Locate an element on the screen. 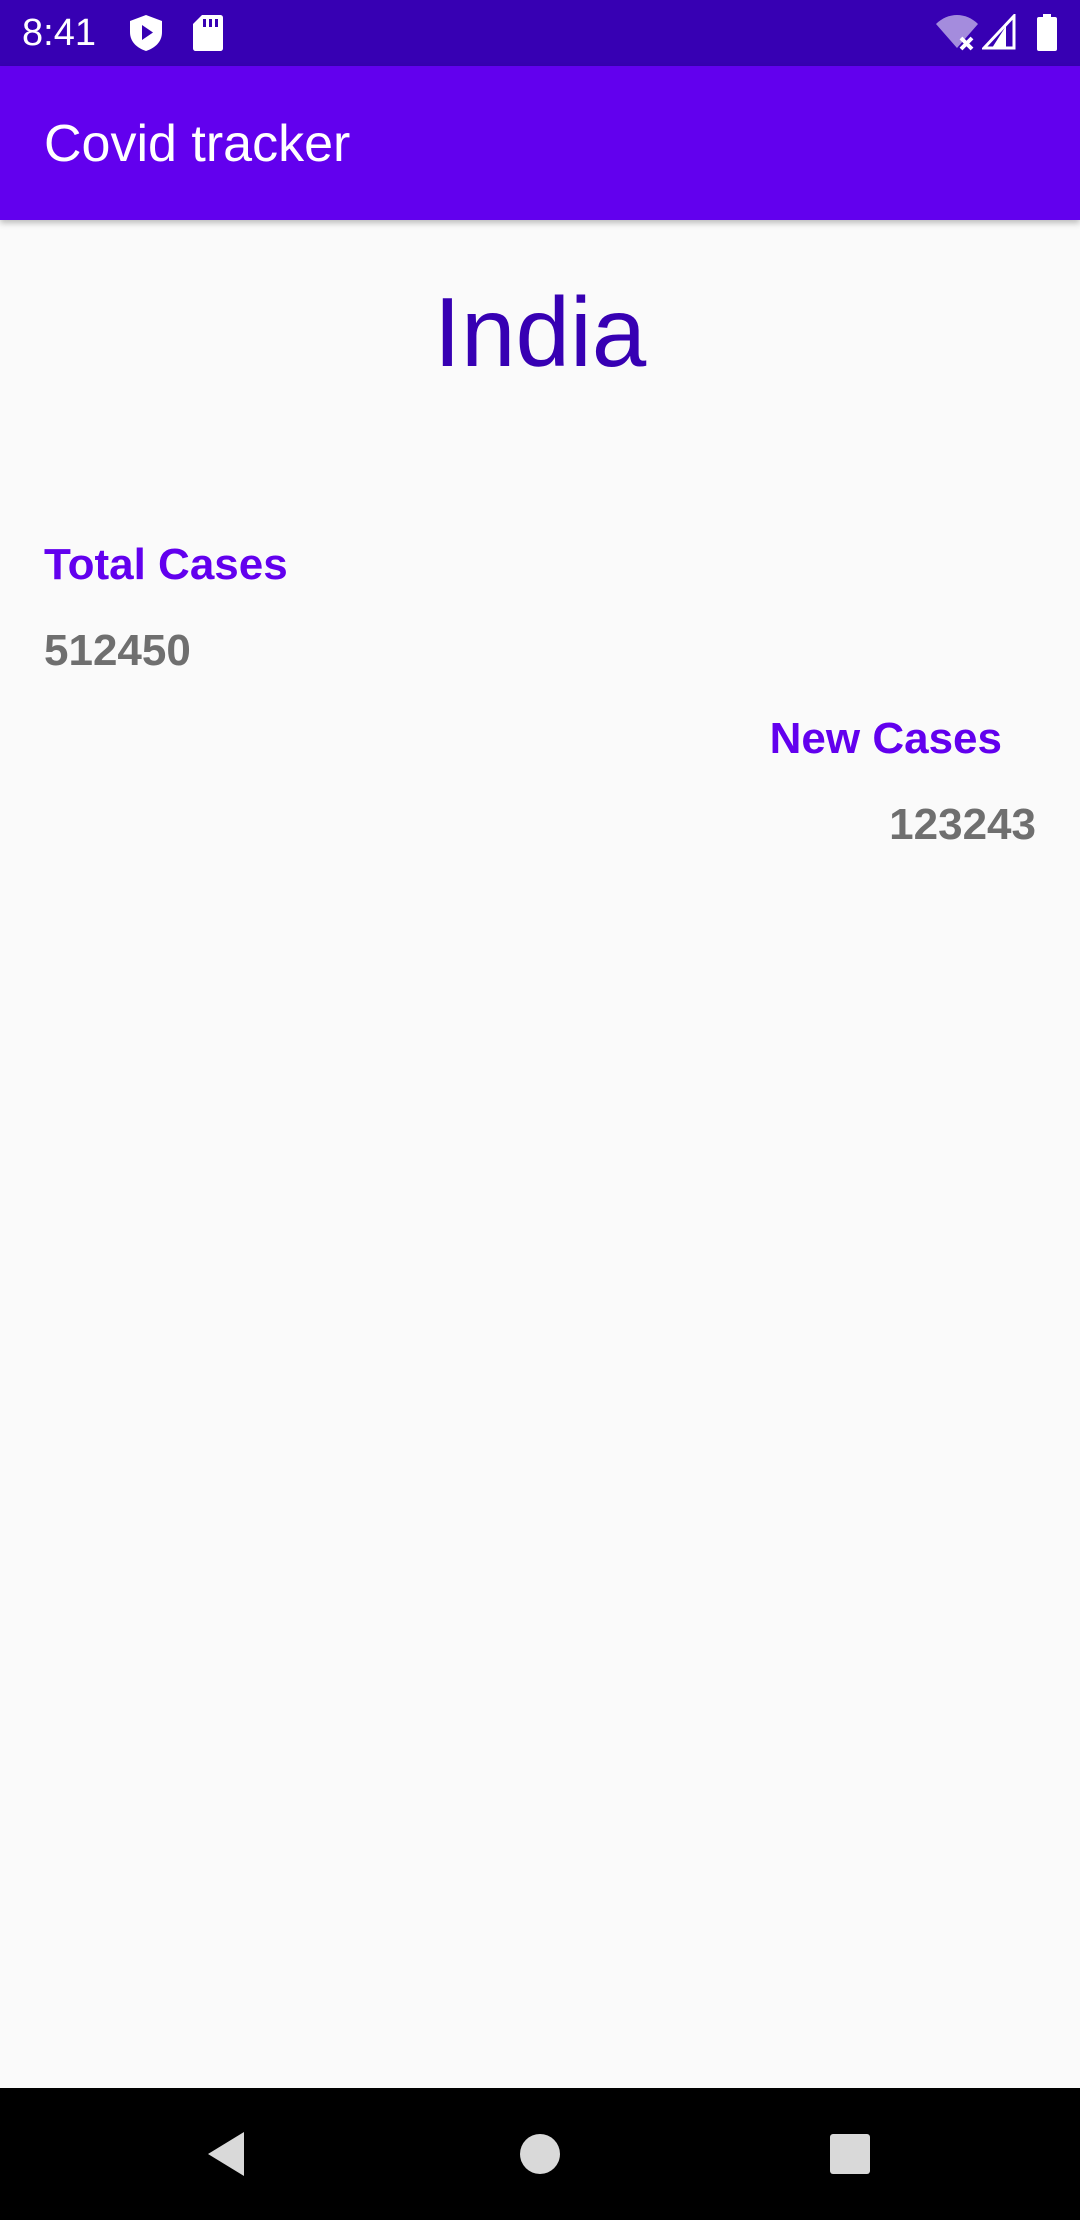  new-cases-value: 123243 is located at coordinates (962, 824).